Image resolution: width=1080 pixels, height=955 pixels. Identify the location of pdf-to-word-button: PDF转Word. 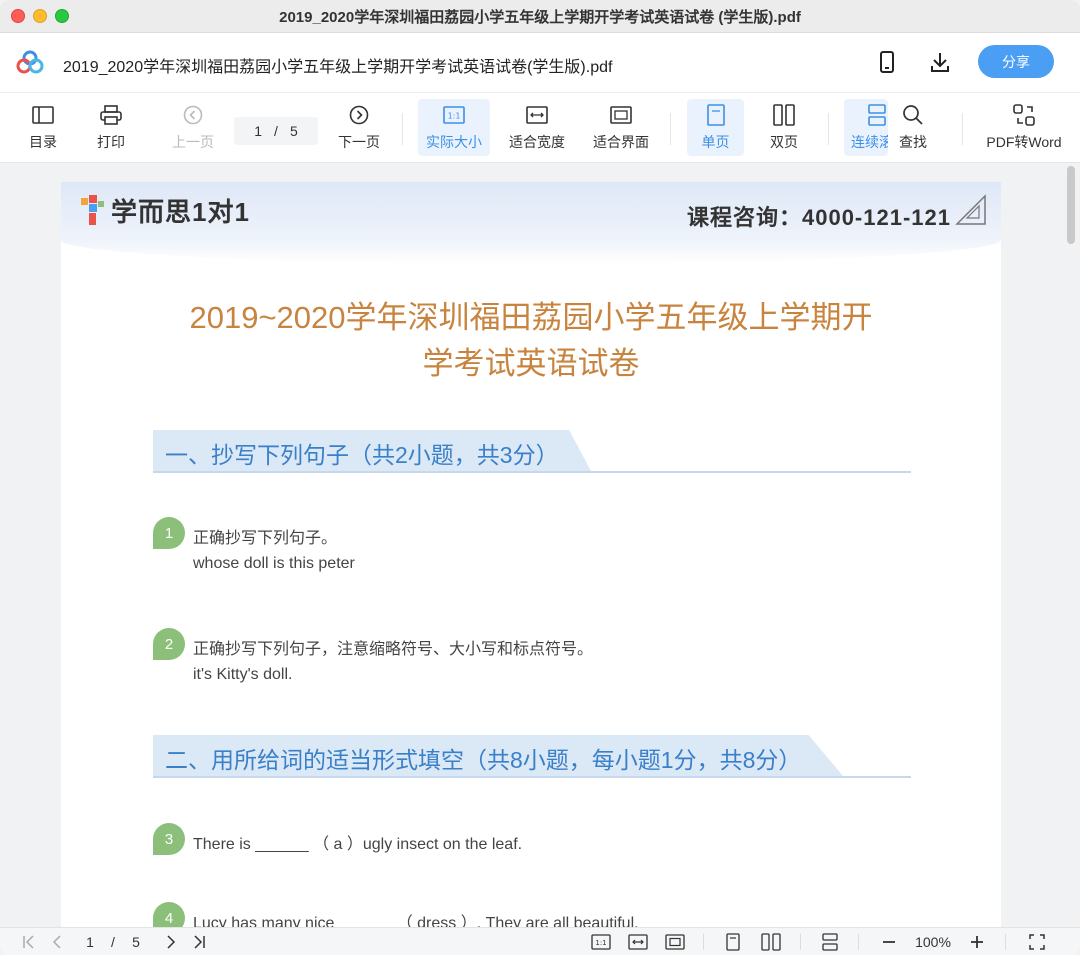
(1024, 127).